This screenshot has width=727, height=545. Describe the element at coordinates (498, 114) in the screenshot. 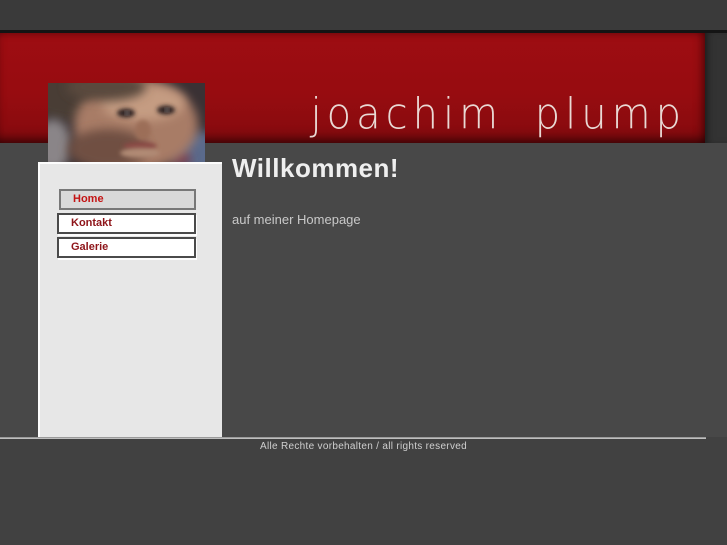

I see `site-logo: joachim plump` at that location.